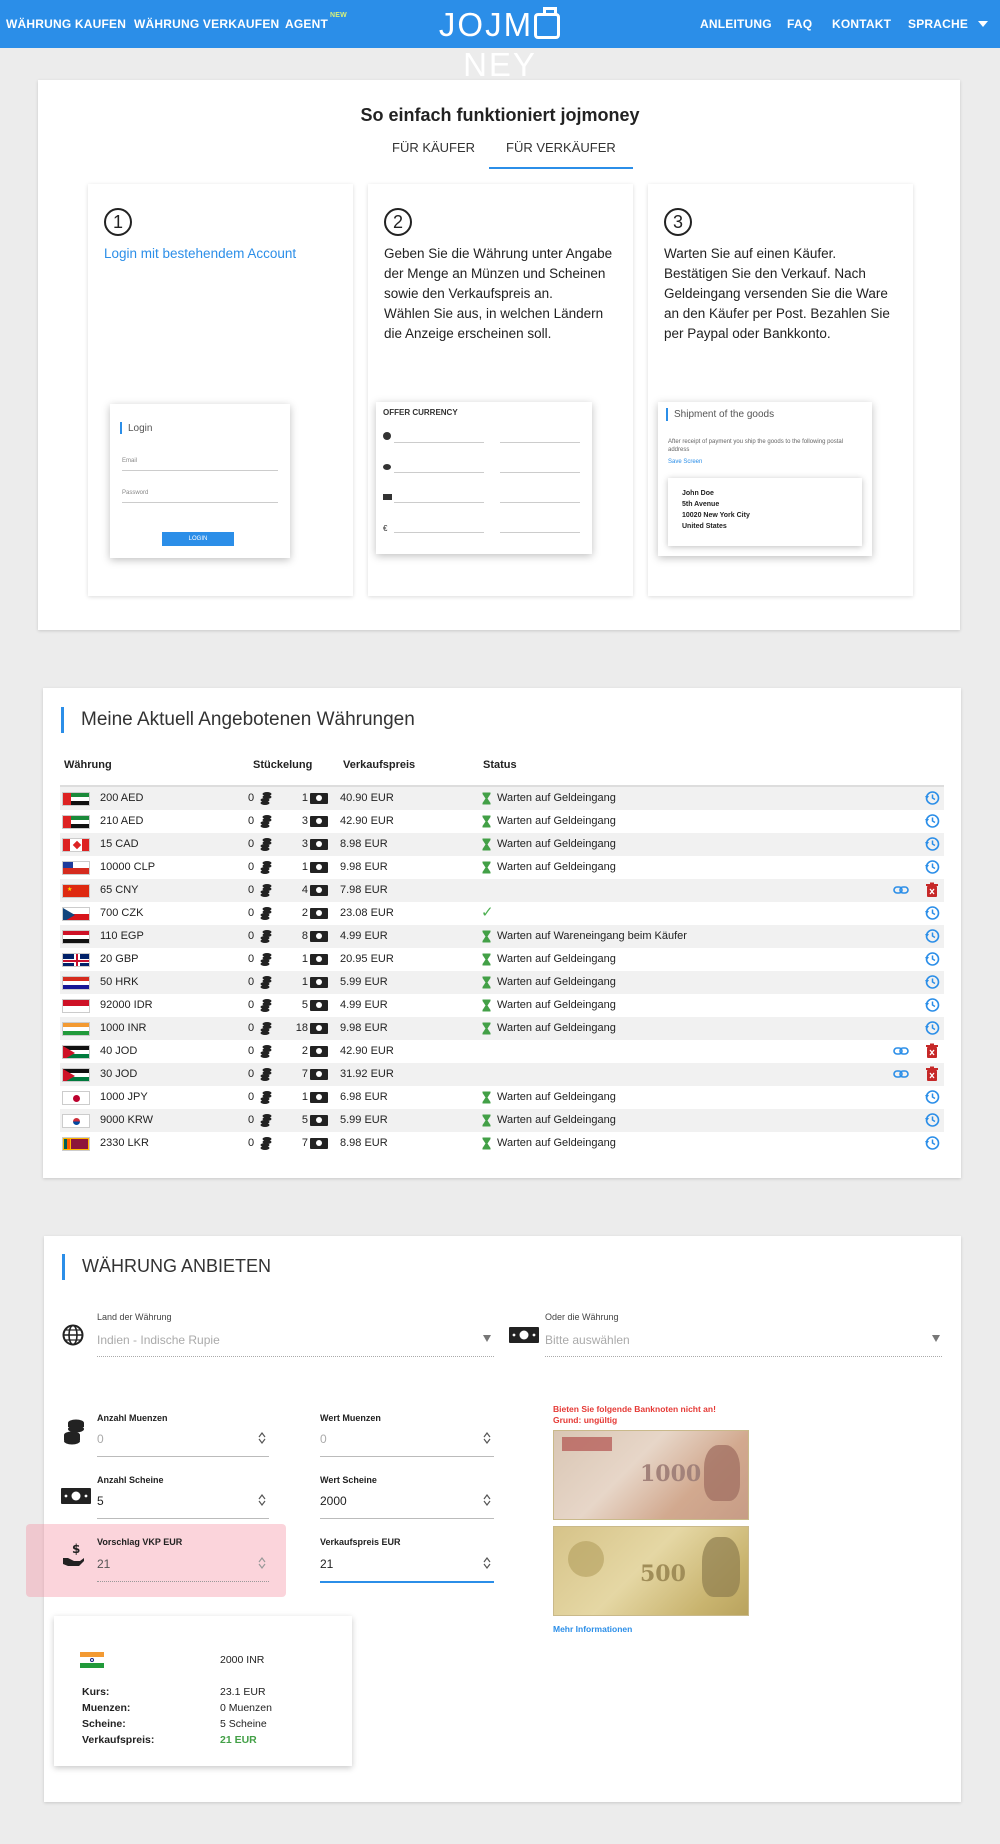 The image size is (1000, 1844). I want to click on mock-shipment-title: Shipment of the goods, so click(724, 414).